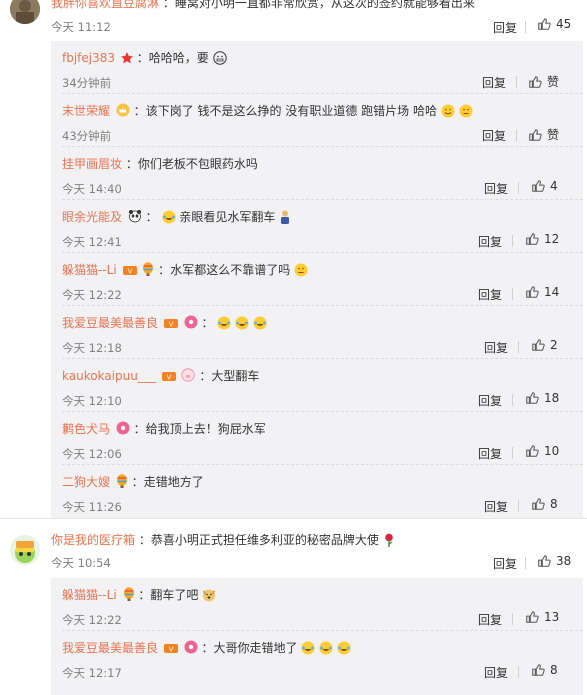 This screenshot has width=587, height=695. I want to click on like-count: 2, so click(554, 345).